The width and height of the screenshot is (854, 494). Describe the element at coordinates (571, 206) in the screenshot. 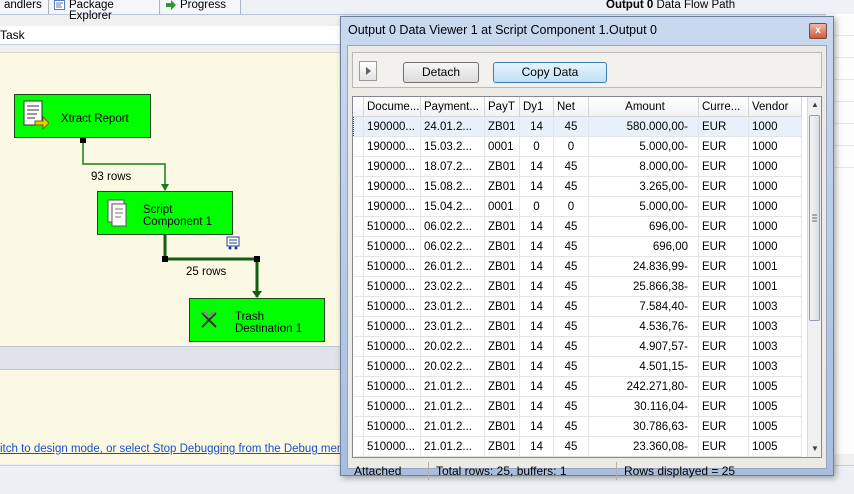

I see `table-cell: 0` at that location.